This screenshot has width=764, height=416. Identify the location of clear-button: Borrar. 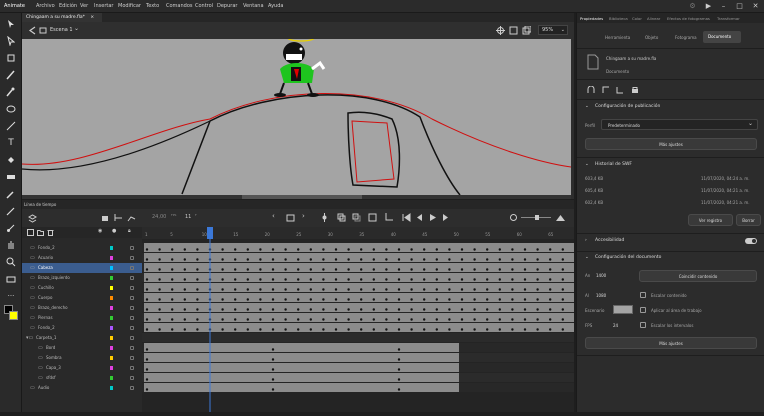
(748, 220).